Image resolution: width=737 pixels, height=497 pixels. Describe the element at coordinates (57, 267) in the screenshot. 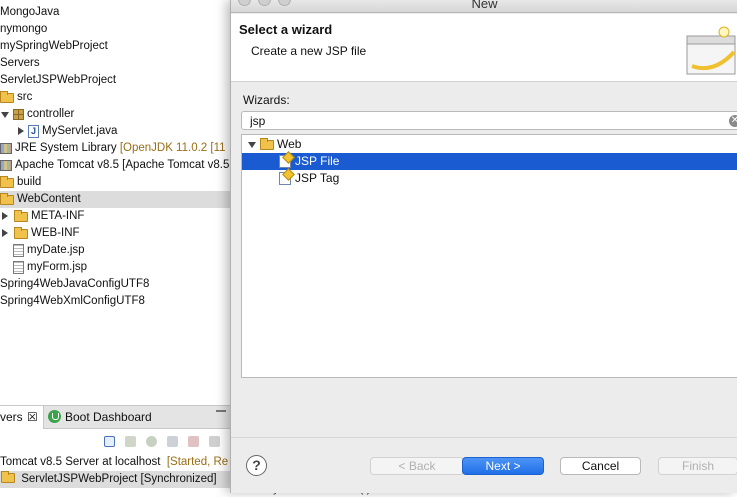

I see `explorer-row-label: myForm.jsp` at that location.